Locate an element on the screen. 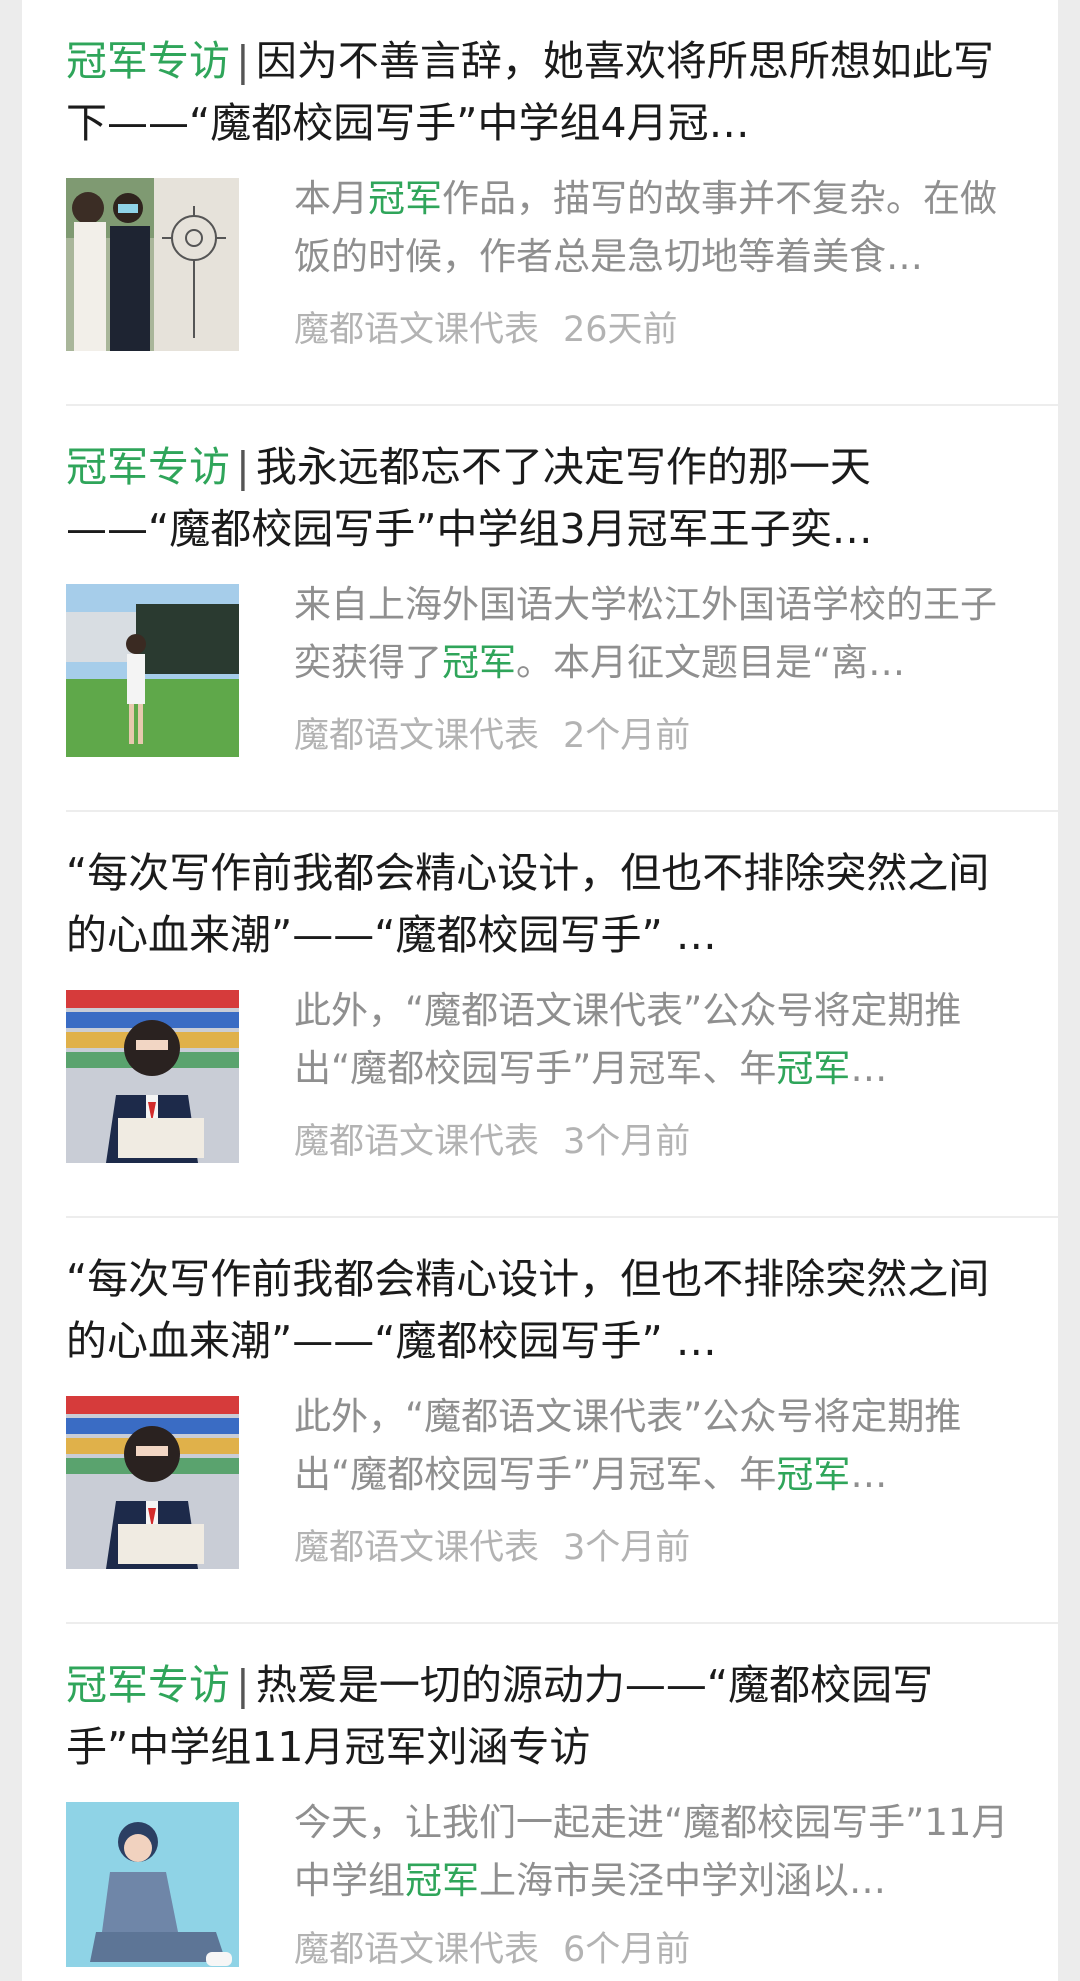 This screenshot has height=1981, width=1080. publish-time: 6个月前 is located at coordinates (627, 1950).